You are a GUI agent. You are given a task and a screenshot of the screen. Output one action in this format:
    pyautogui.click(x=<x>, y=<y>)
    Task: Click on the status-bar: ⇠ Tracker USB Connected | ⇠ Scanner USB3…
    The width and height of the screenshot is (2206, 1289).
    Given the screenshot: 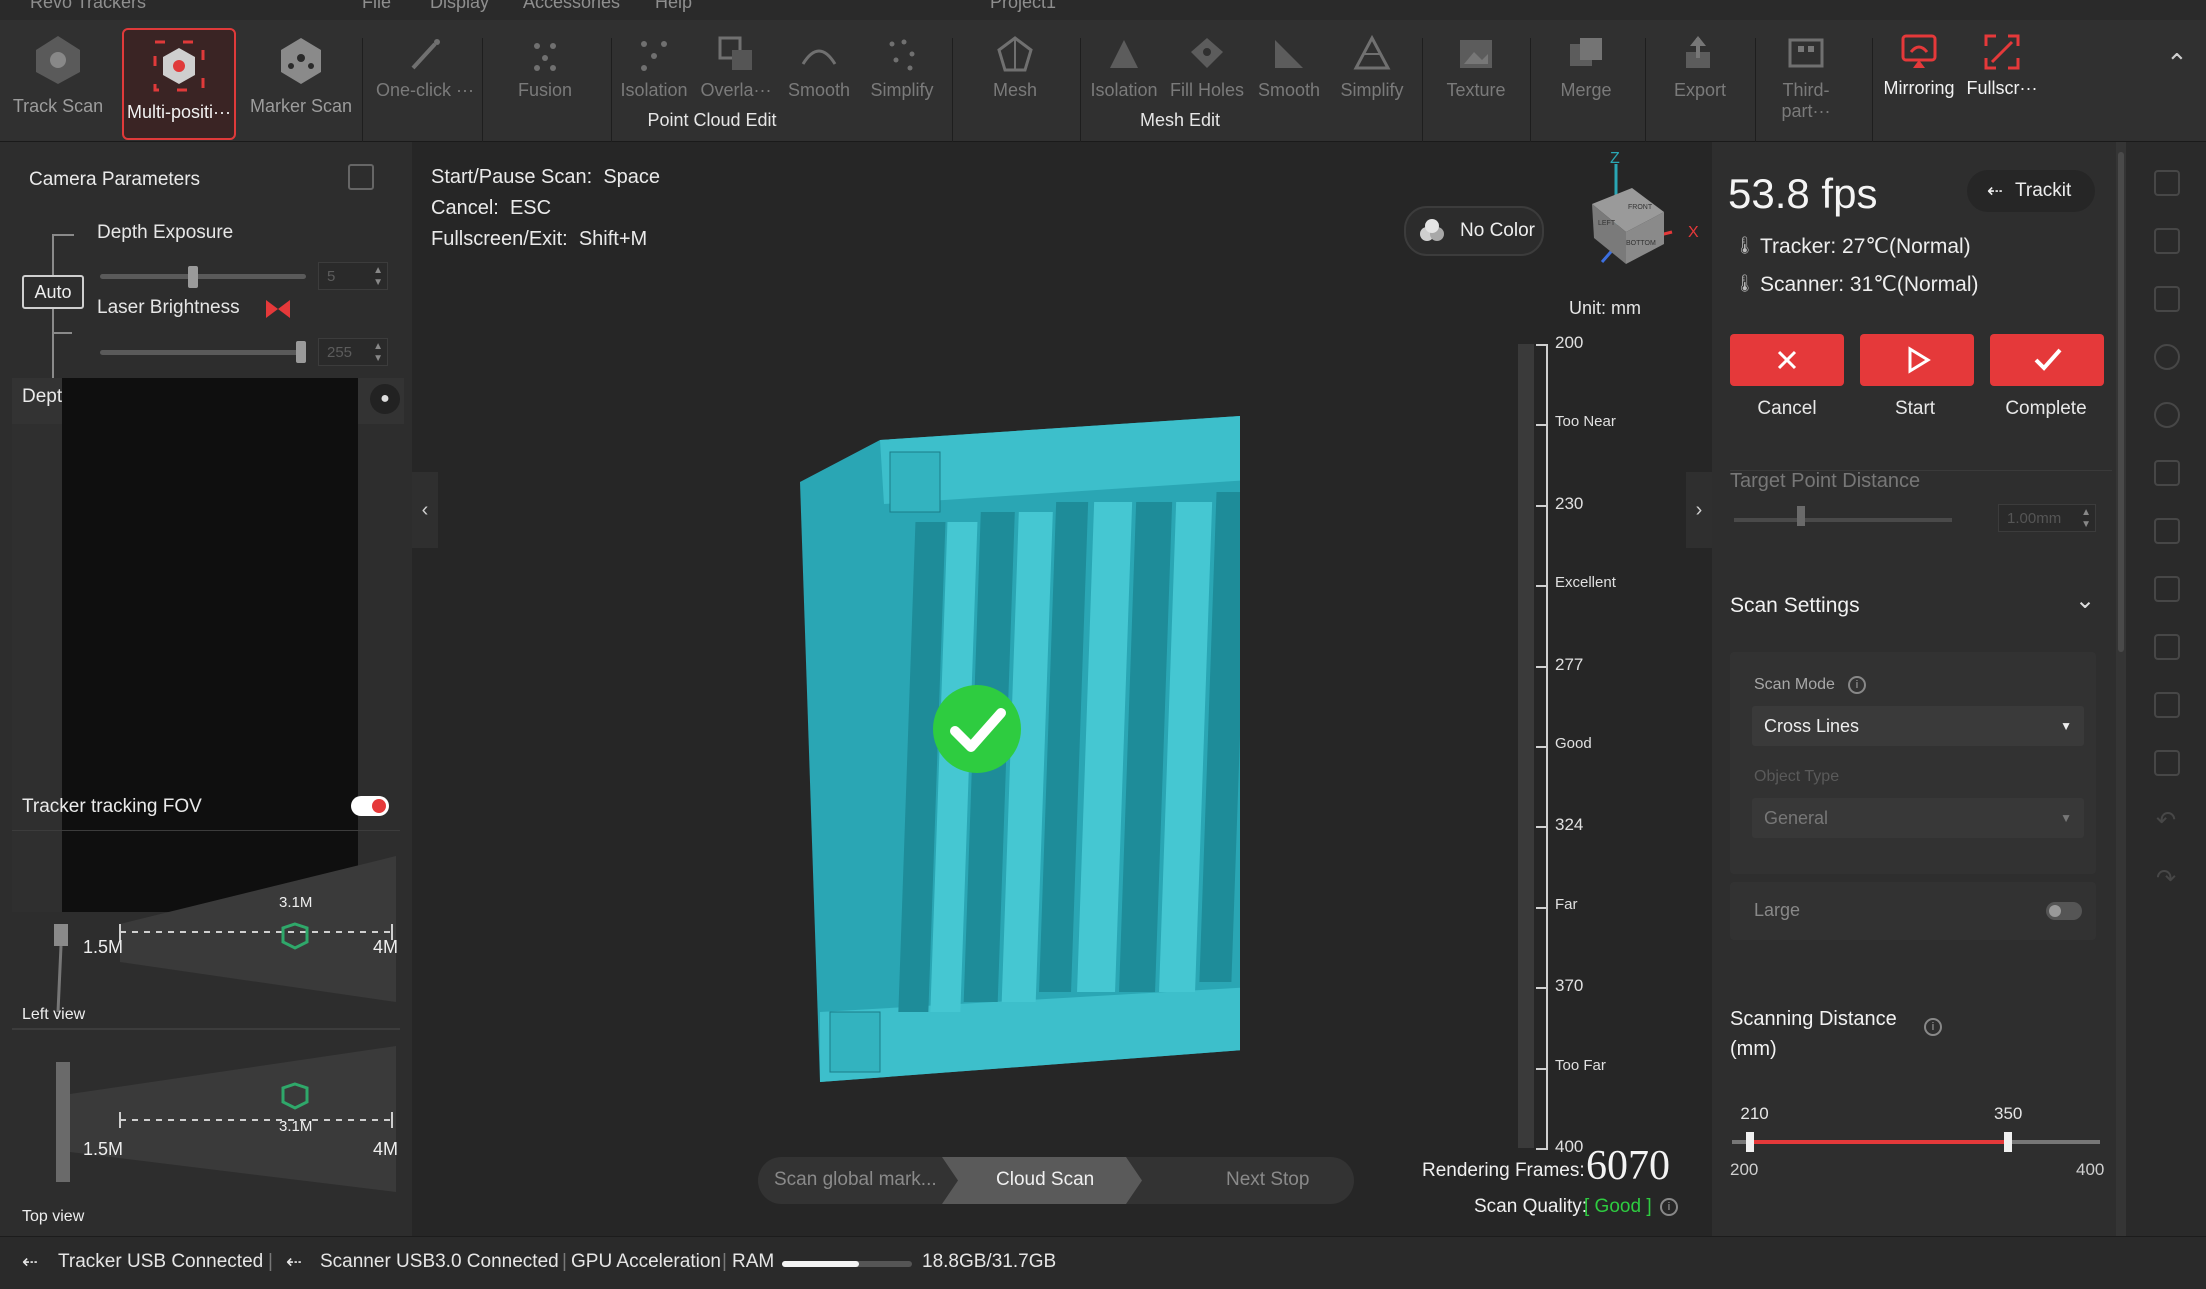 What is the action you would take?
    pyautogui.click(x=1103, y=1262)
    